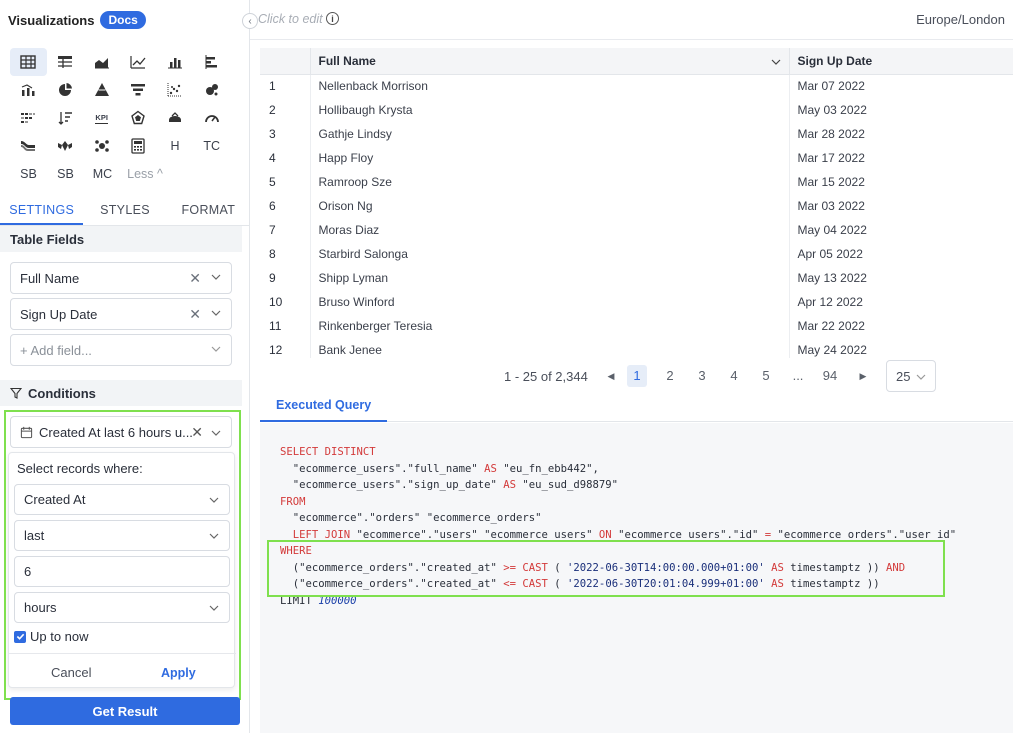  What do you see at coordinates (102, 174) in the screenshot?
I see `viz-text-mc: MC` at bounding box center [102, 174].